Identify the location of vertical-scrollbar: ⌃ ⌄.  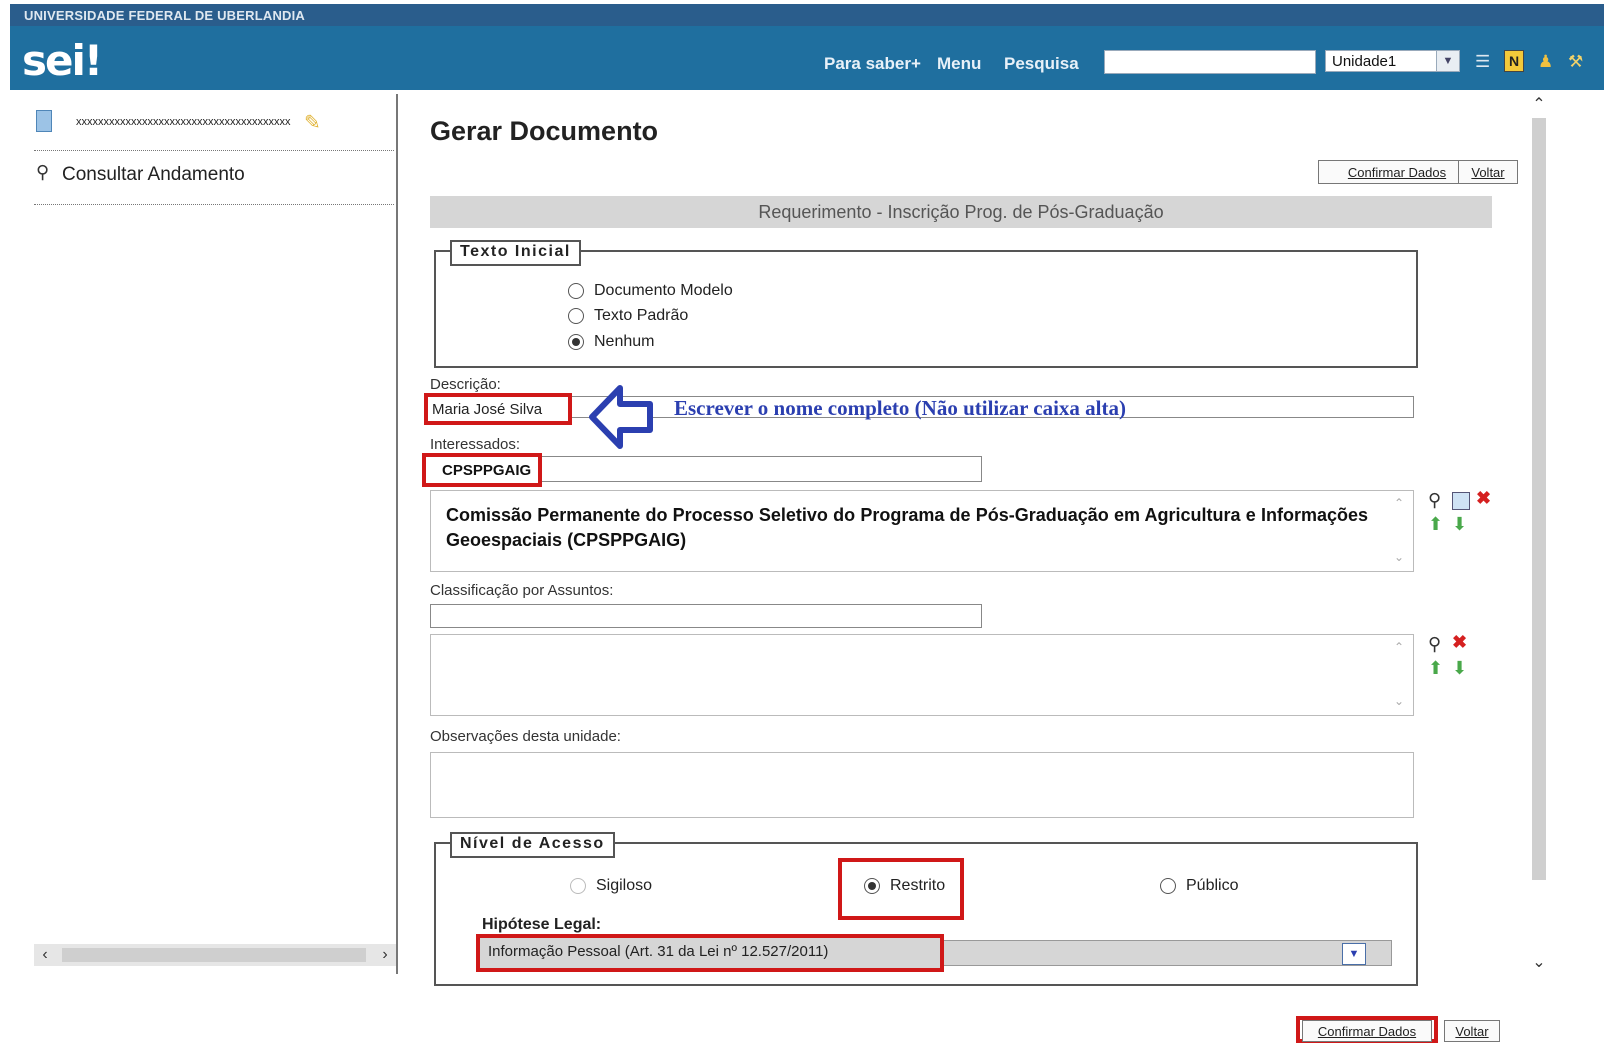
(1539, 534).